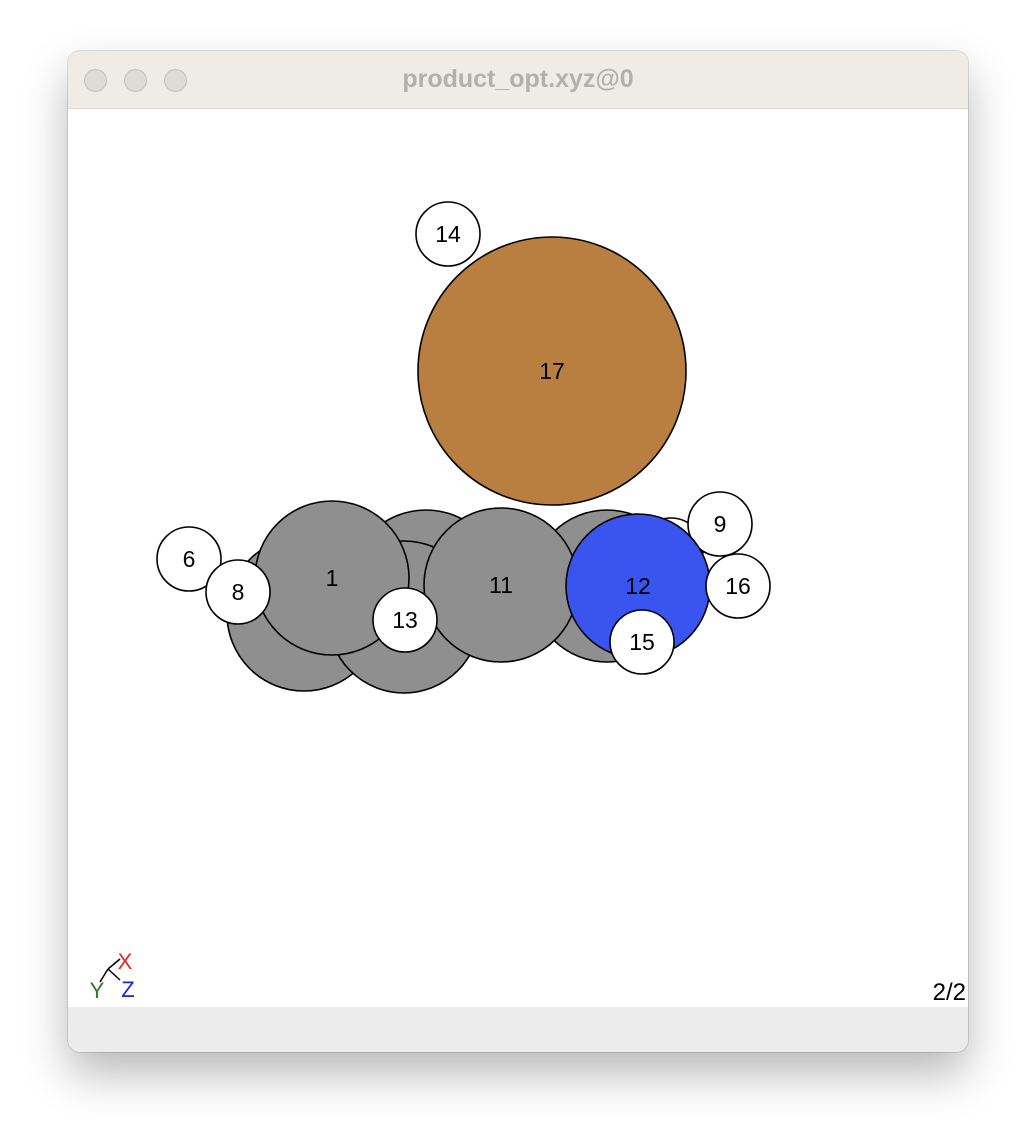 Image resolution: width=1036 pixels, height=1136 pixels. Describe the element at coordinates (448, 234) in the screenshot. I see `atom-label: 14` at that location.